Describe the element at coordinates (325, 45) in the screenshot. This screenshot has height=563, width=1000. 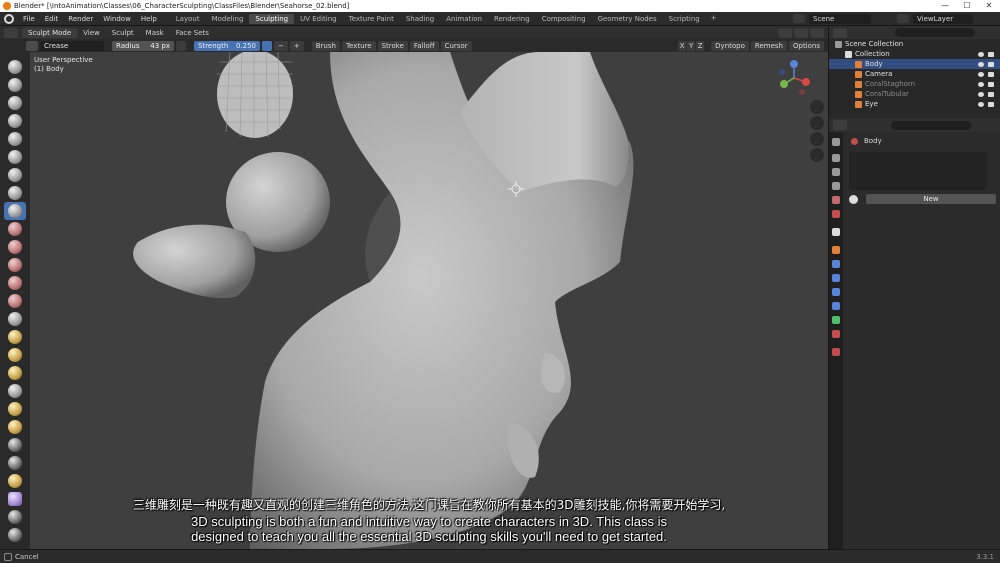
I see `brush-dropdown: Brush` at that location.